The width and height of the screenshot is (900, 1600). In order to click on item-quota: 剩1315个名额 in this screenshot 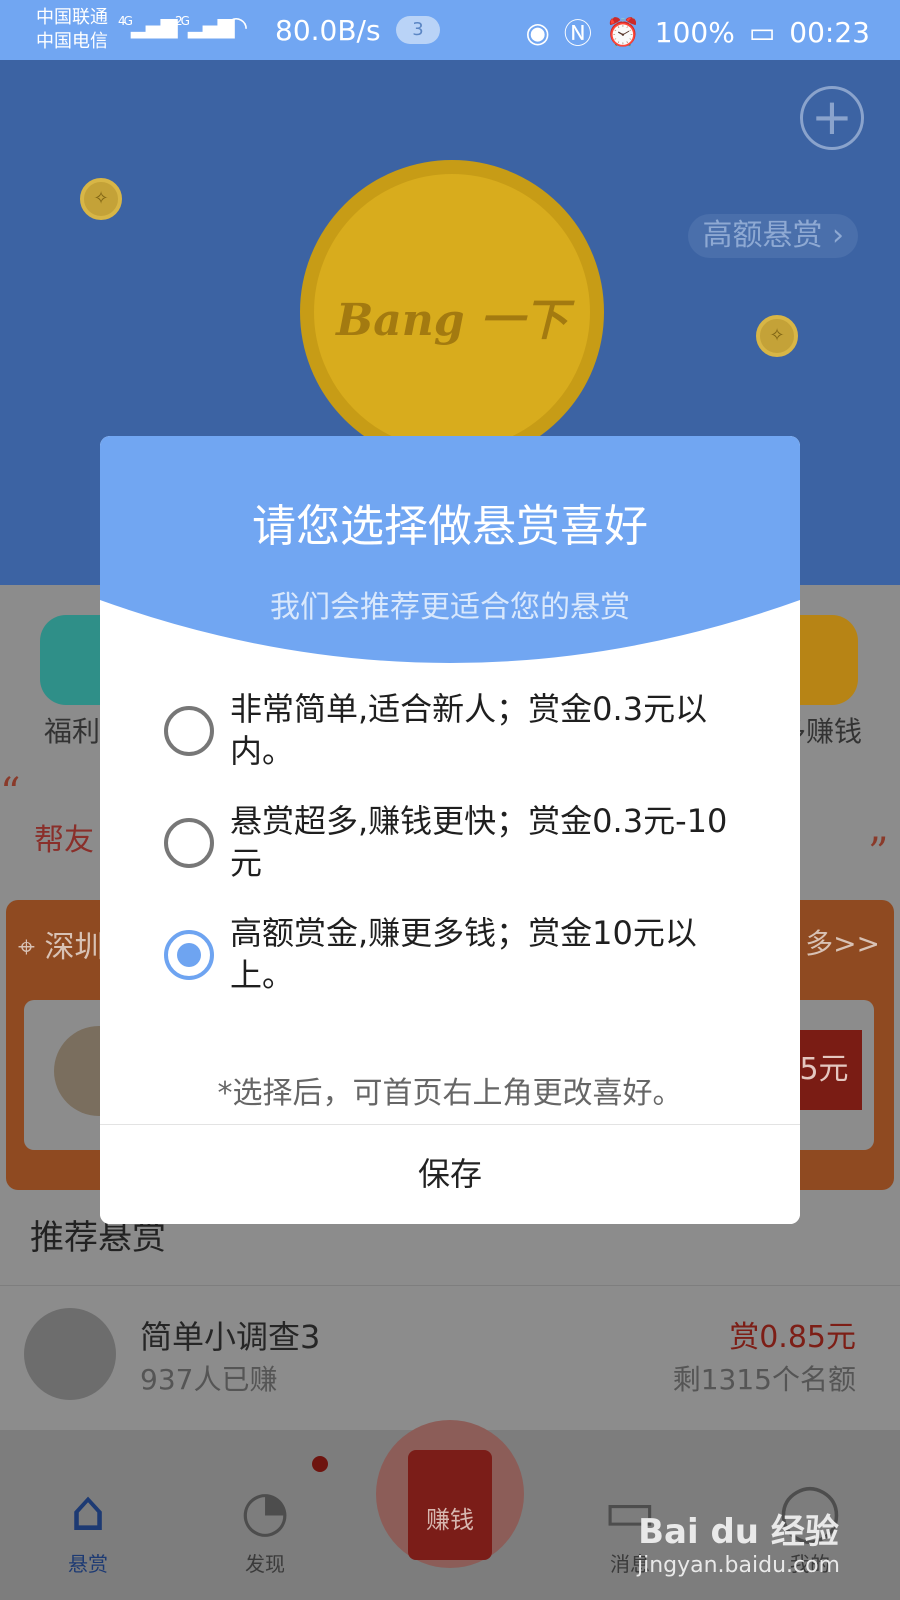, I will do `click(764, 1379)`.